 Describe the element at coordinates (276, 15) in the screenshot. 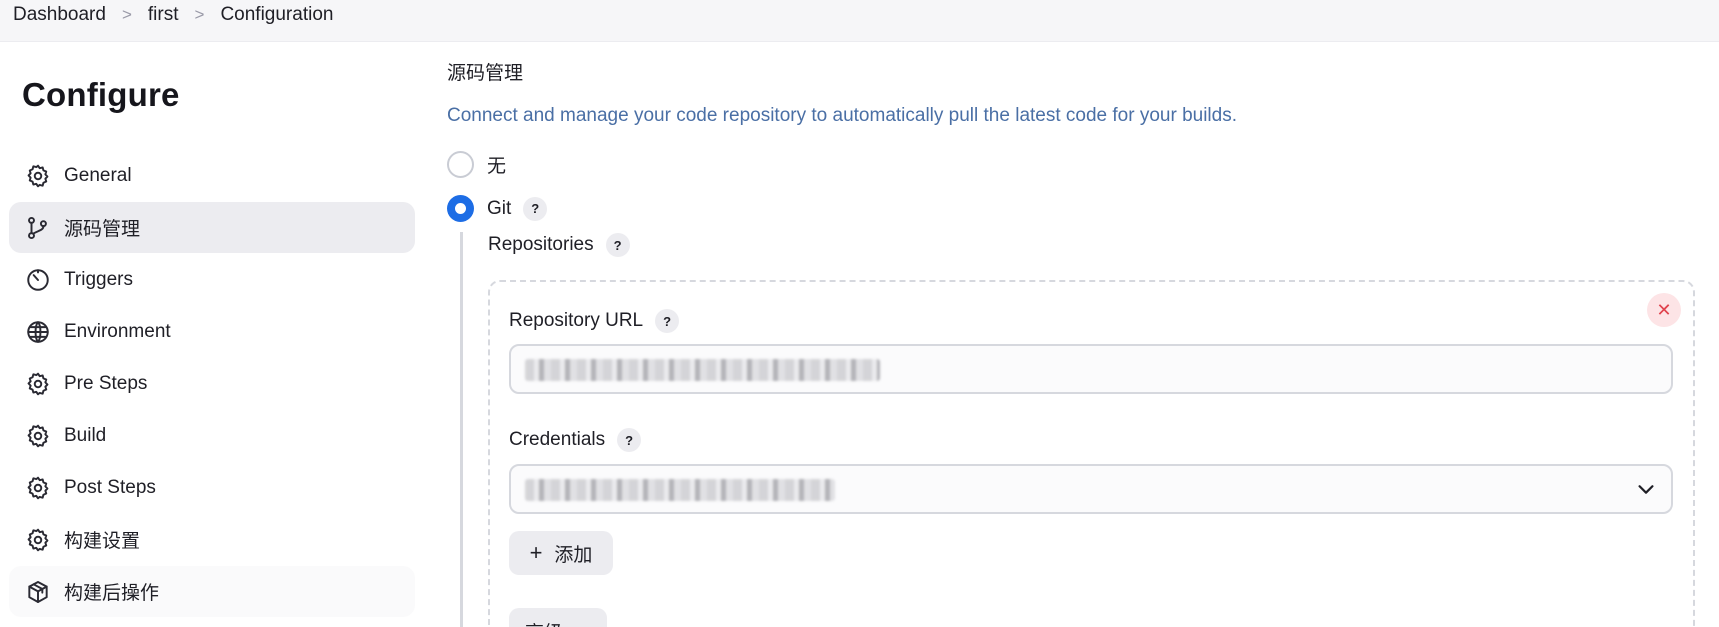

I see `breadcrumb-configuration: Configuration` at that location.